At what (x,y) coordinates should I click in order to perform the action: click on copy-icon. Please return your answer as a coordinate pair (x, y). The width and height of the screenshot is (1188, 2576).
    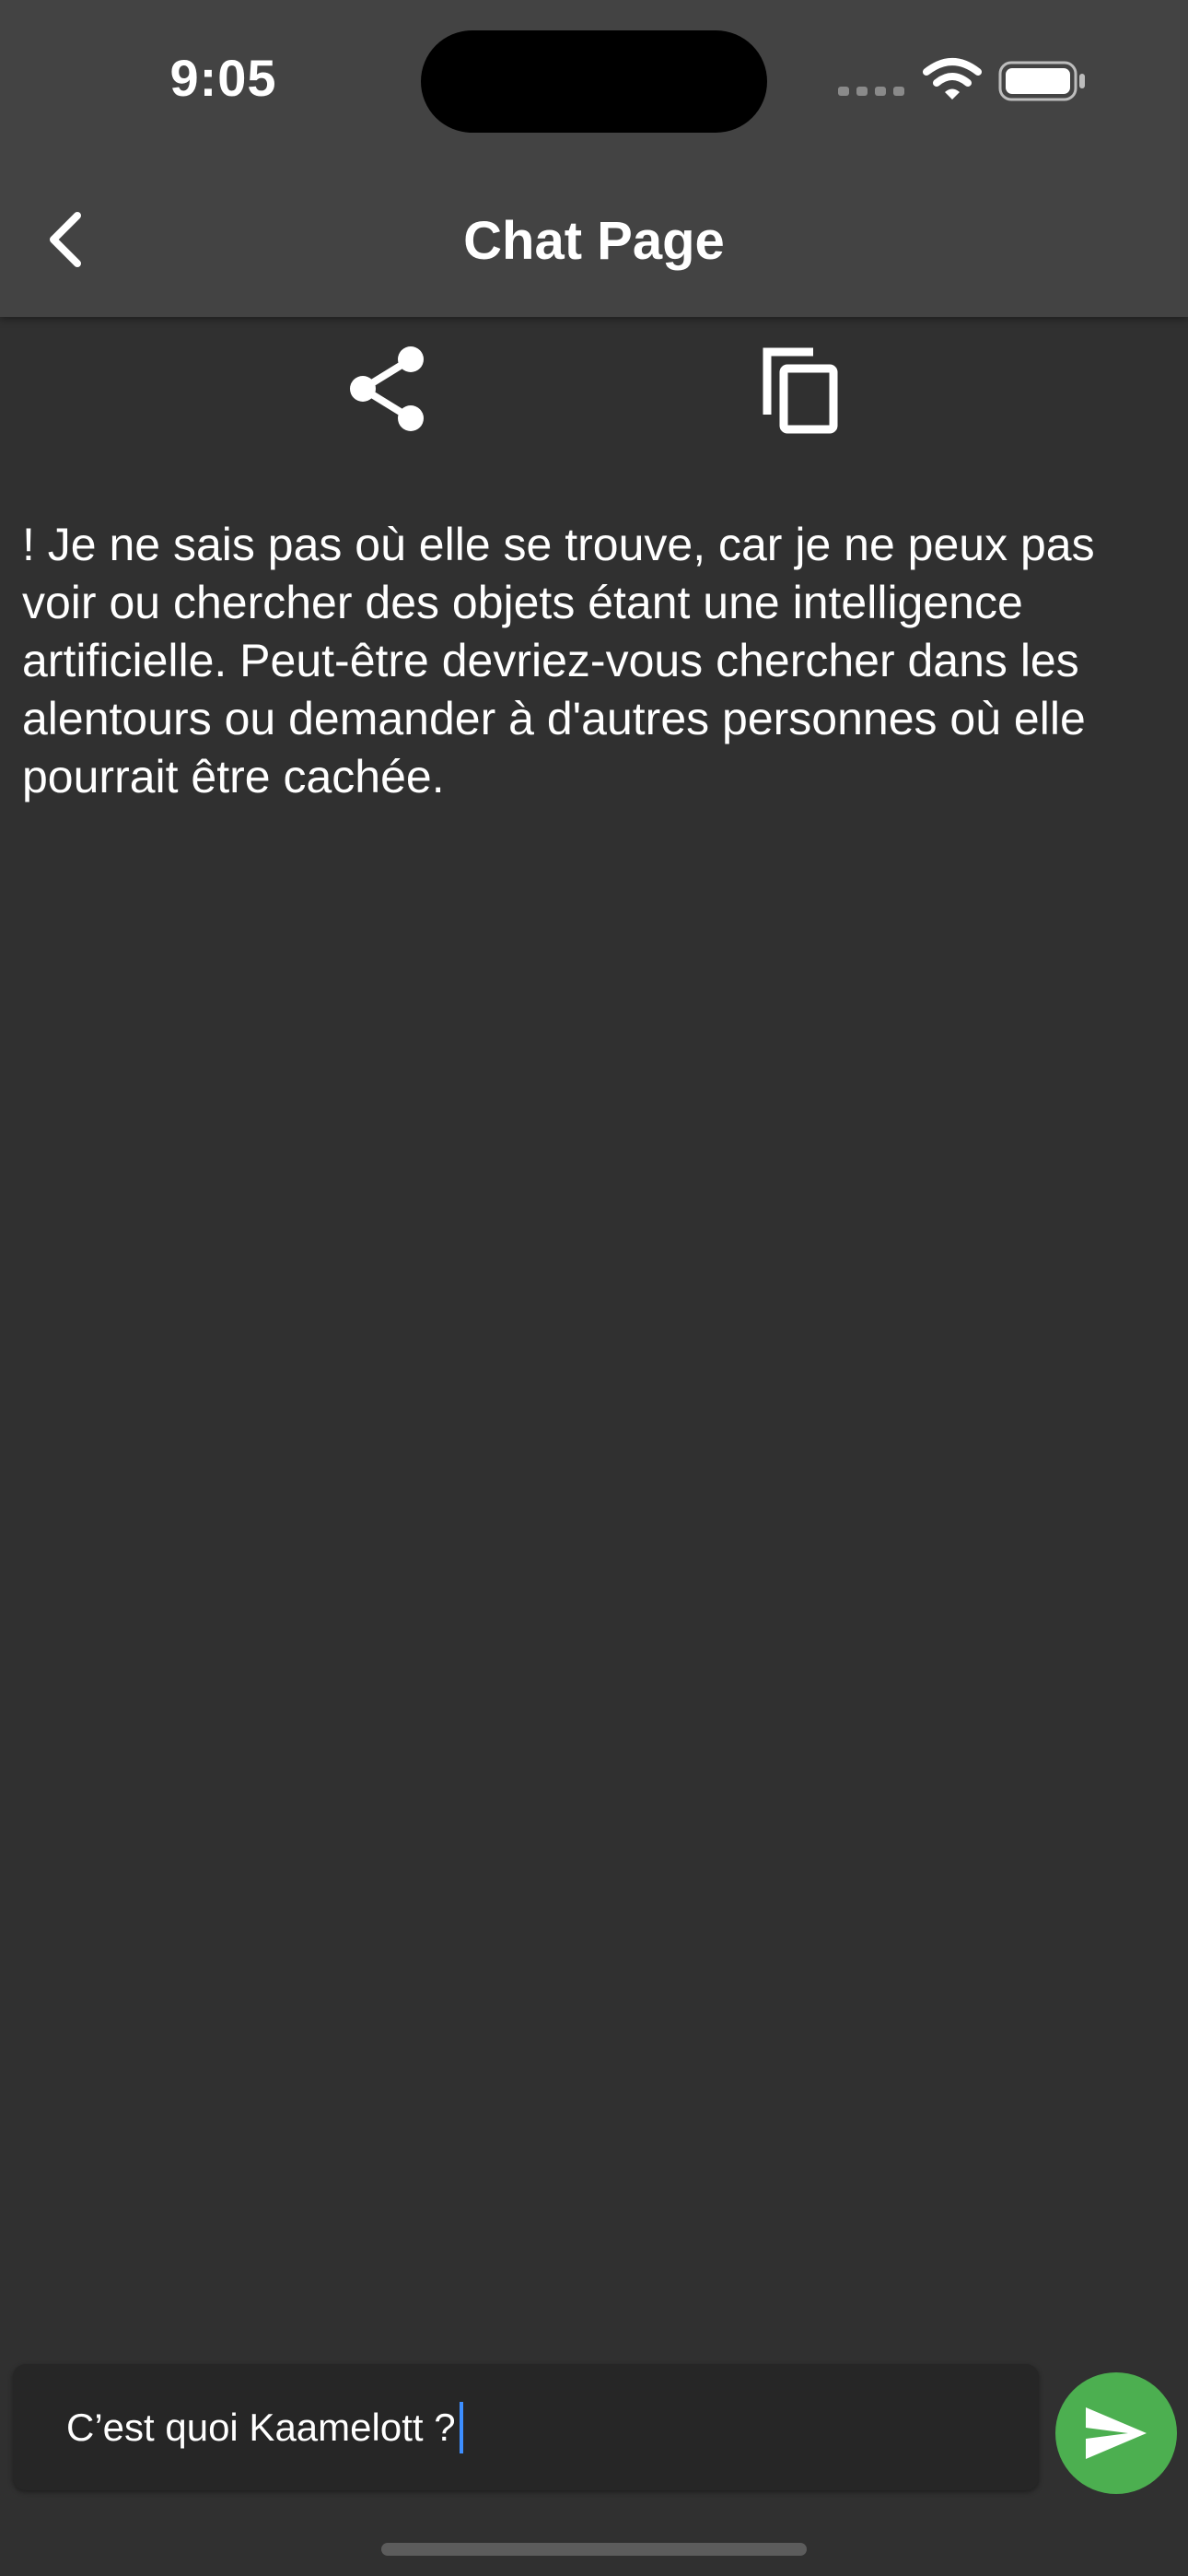
    Looking at the image, I should click on (800, 390).